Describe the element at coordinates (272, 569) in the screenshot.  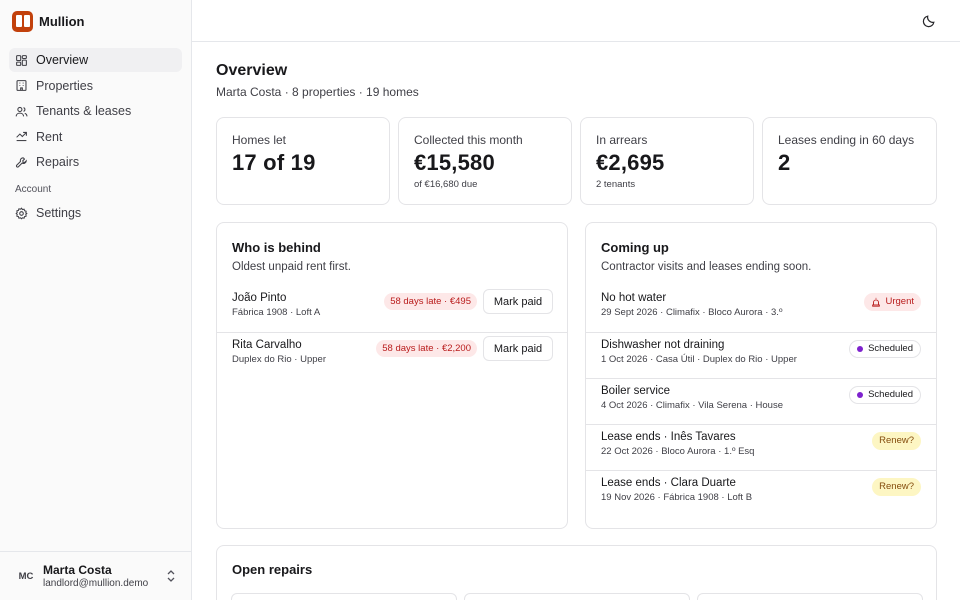
I see `card-title: Open repairs` at that location.